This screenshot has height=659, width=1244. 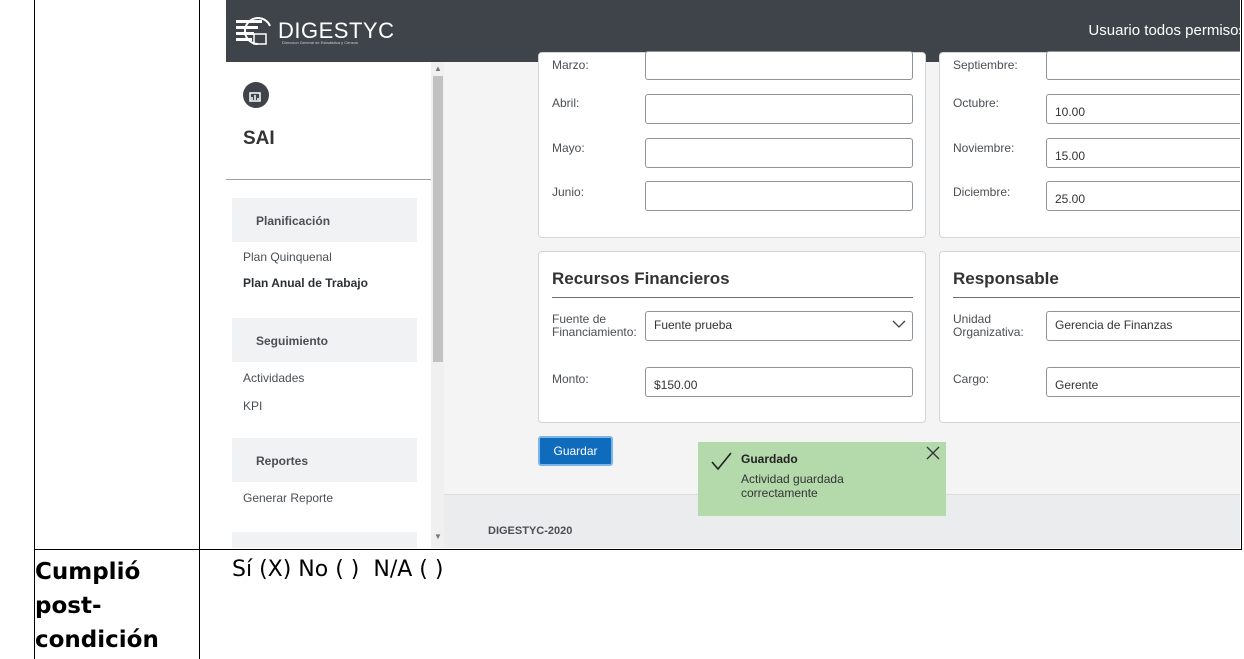 I want to click on cargo-input: Gerente, so click(x=1143, y=382).